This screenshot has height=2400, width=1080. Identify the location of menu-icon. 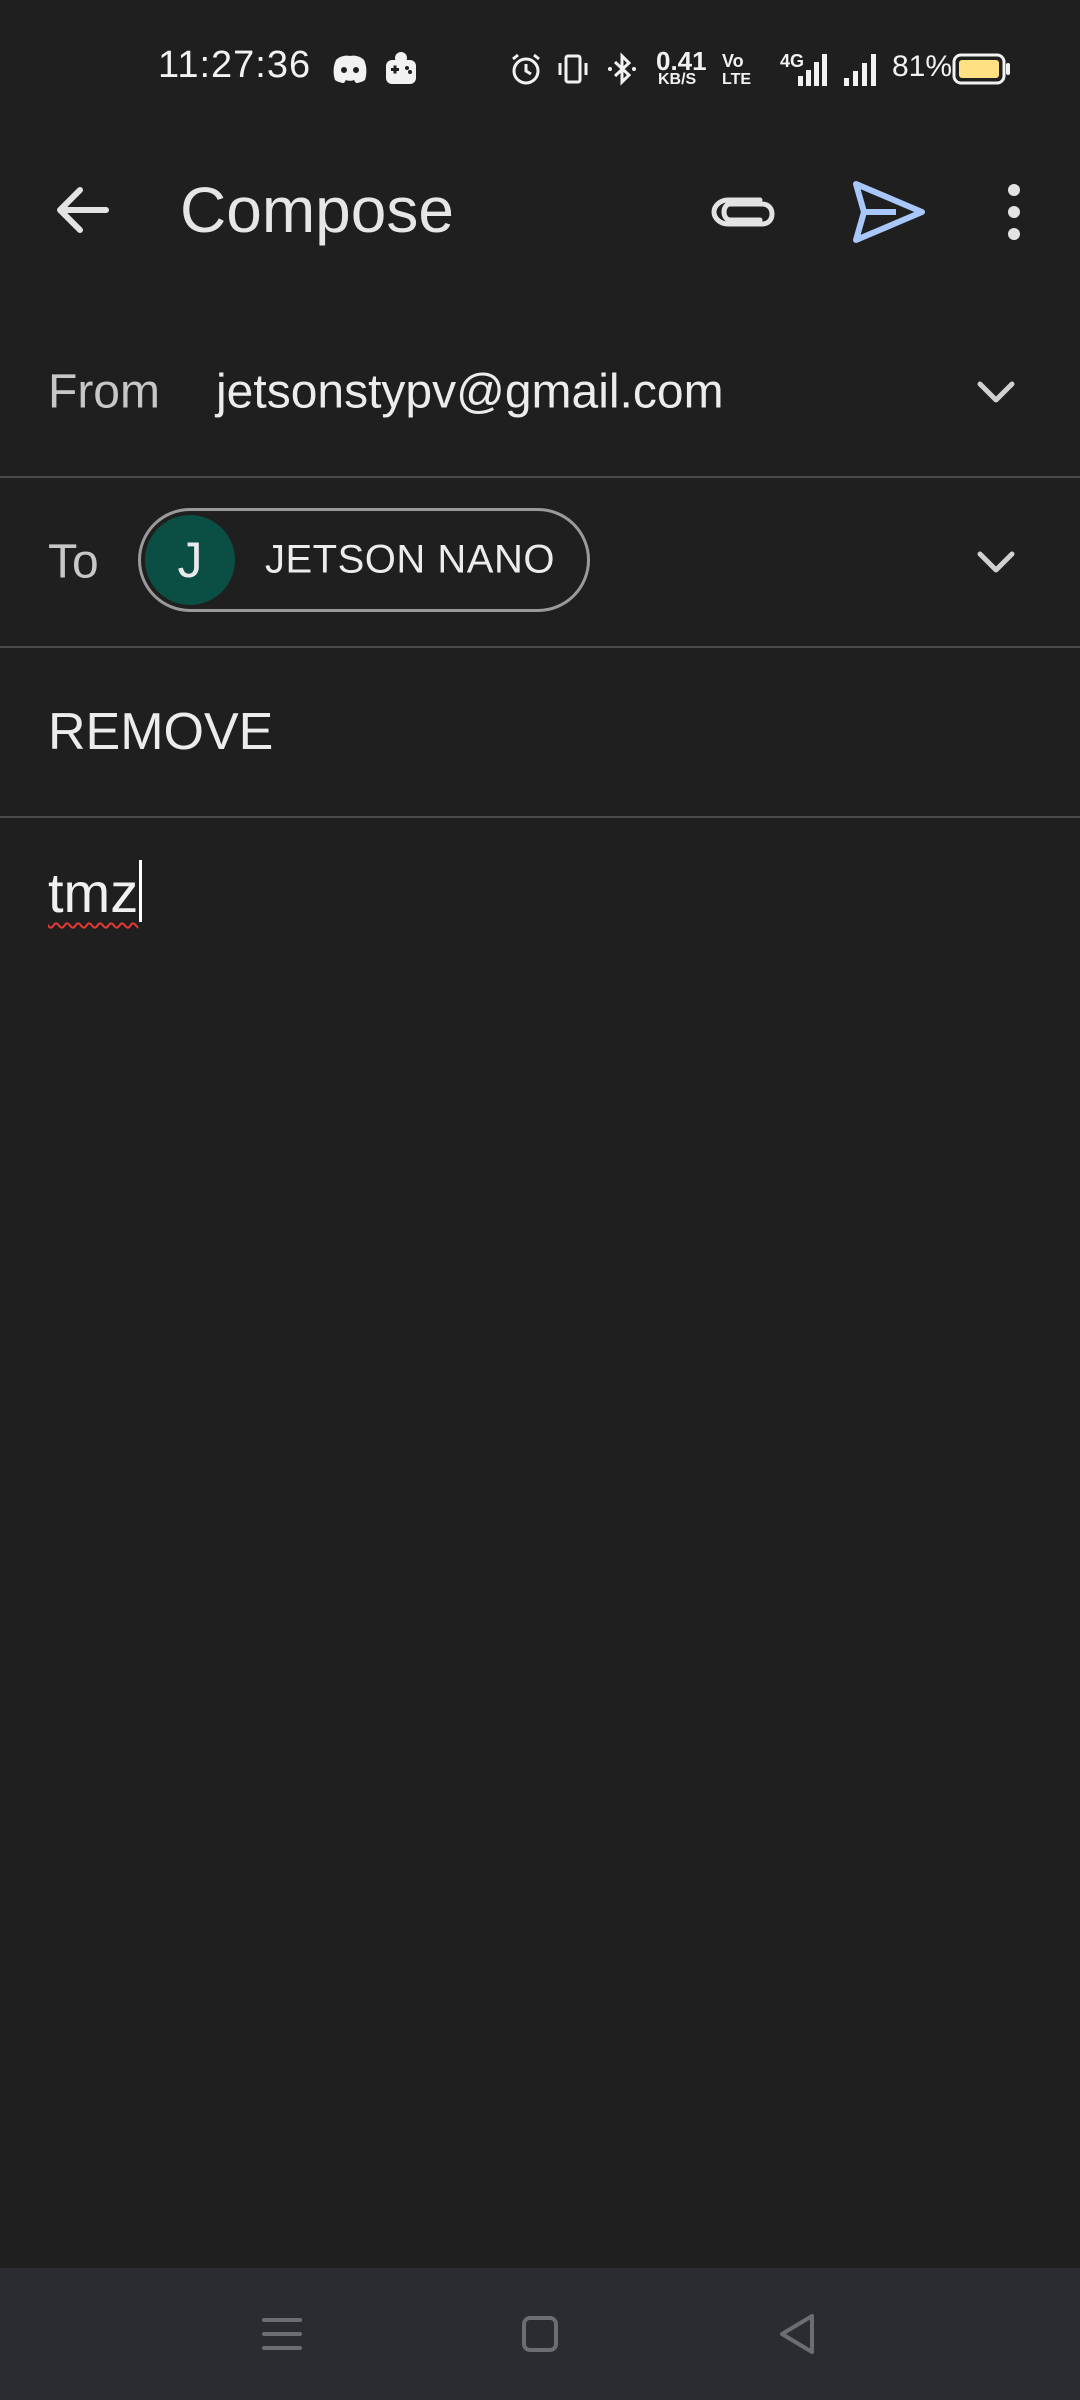
(282, 2334).